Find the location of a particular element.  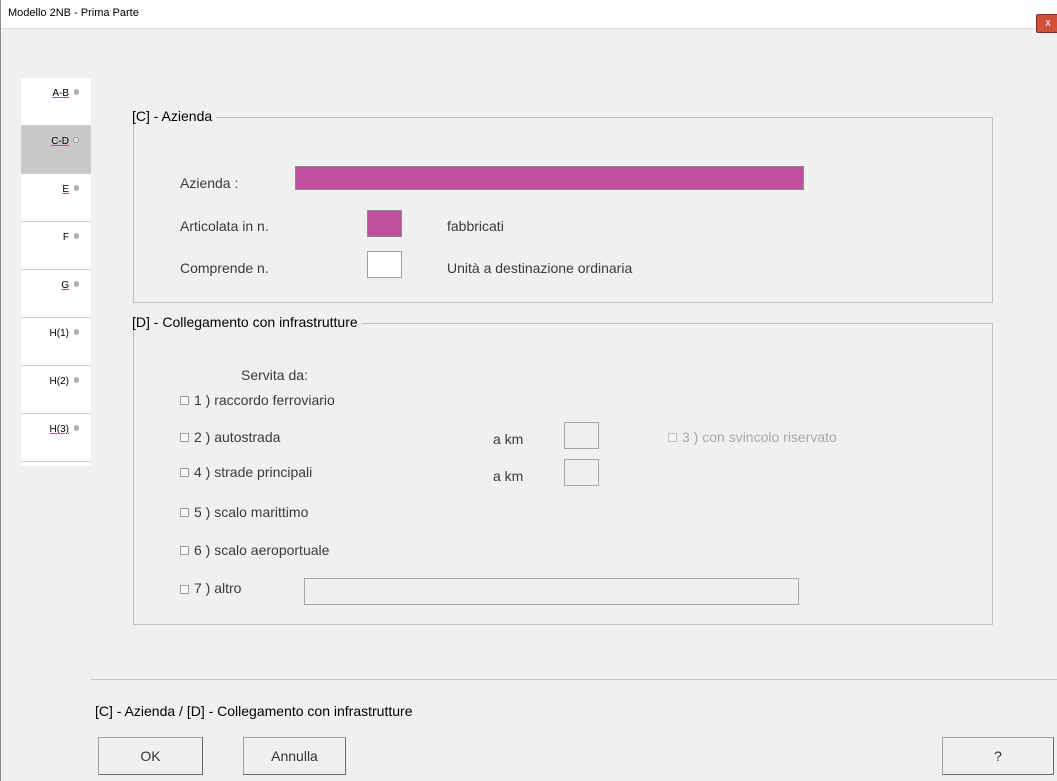

tab-c-d: C-D is located at coordinates (56, 150).